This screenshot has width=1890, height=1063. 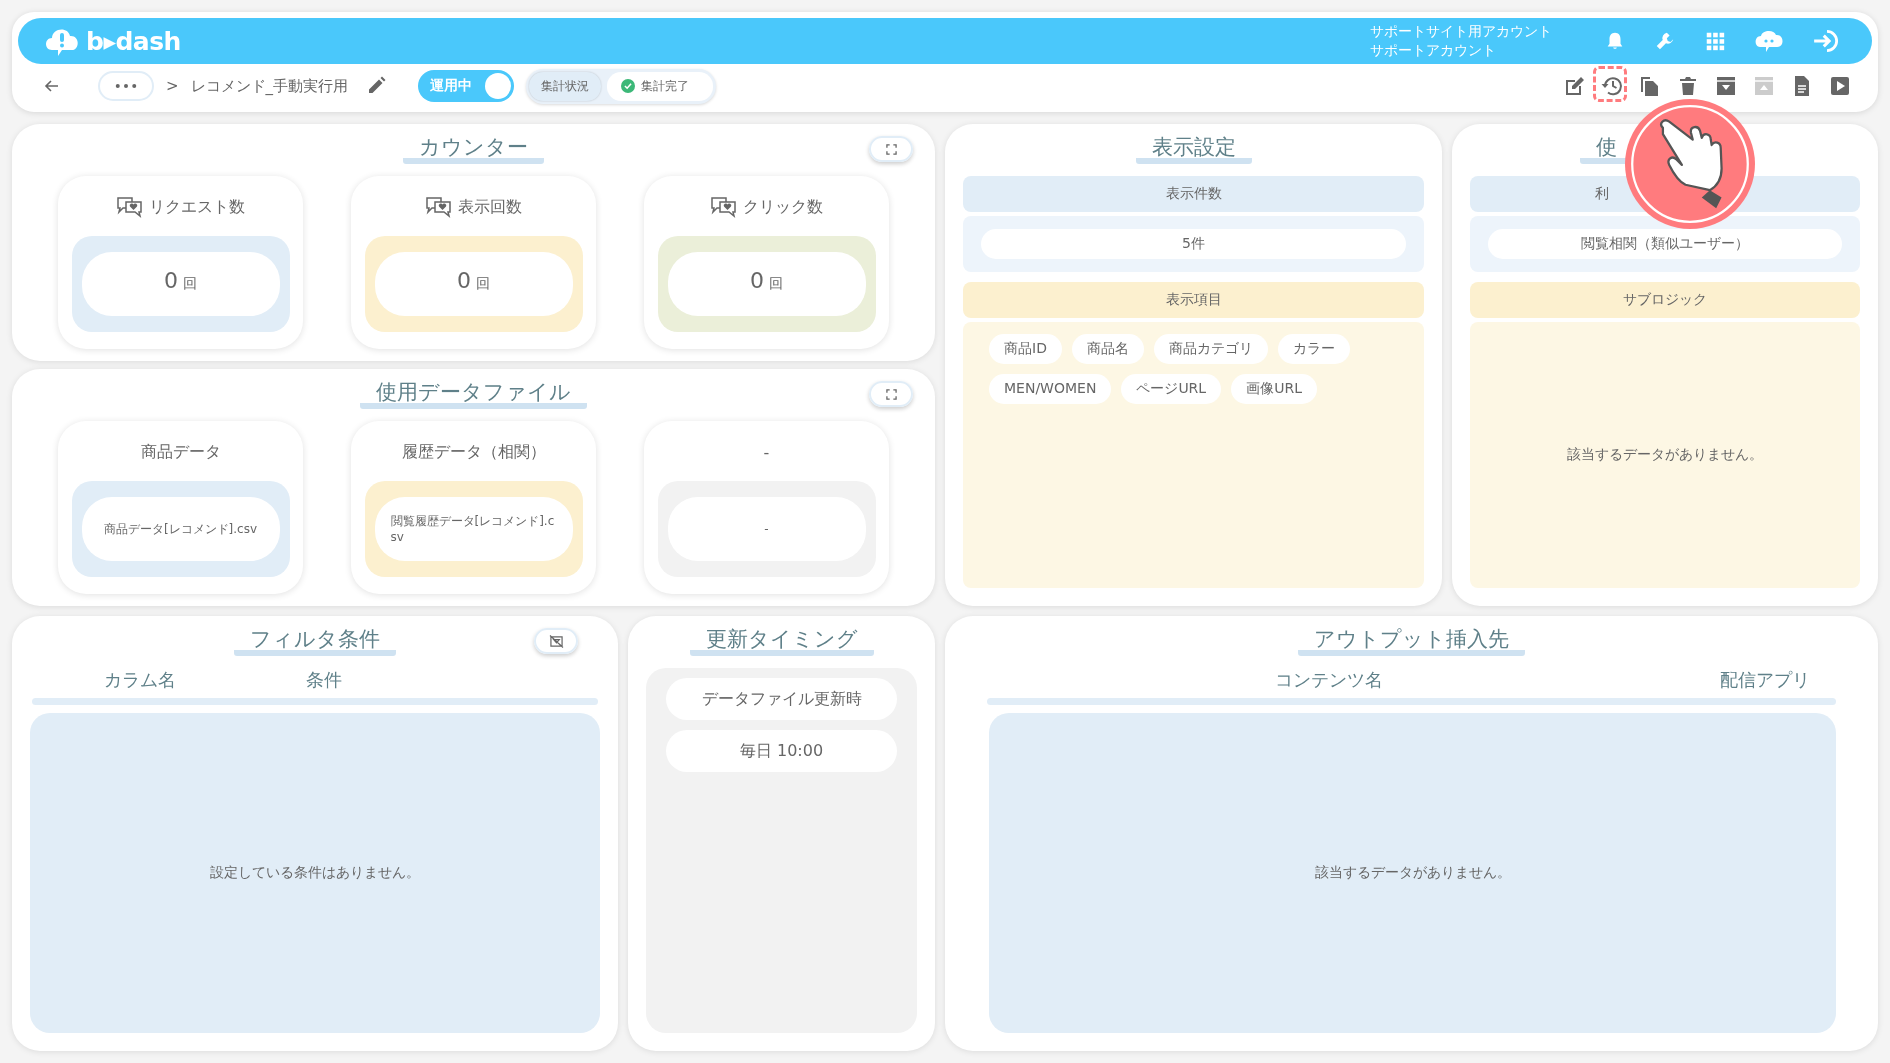 What do you see at coordinates (376, 86) in the screenshot?
I see `pencil-icon` at bounding box center [376, 86].